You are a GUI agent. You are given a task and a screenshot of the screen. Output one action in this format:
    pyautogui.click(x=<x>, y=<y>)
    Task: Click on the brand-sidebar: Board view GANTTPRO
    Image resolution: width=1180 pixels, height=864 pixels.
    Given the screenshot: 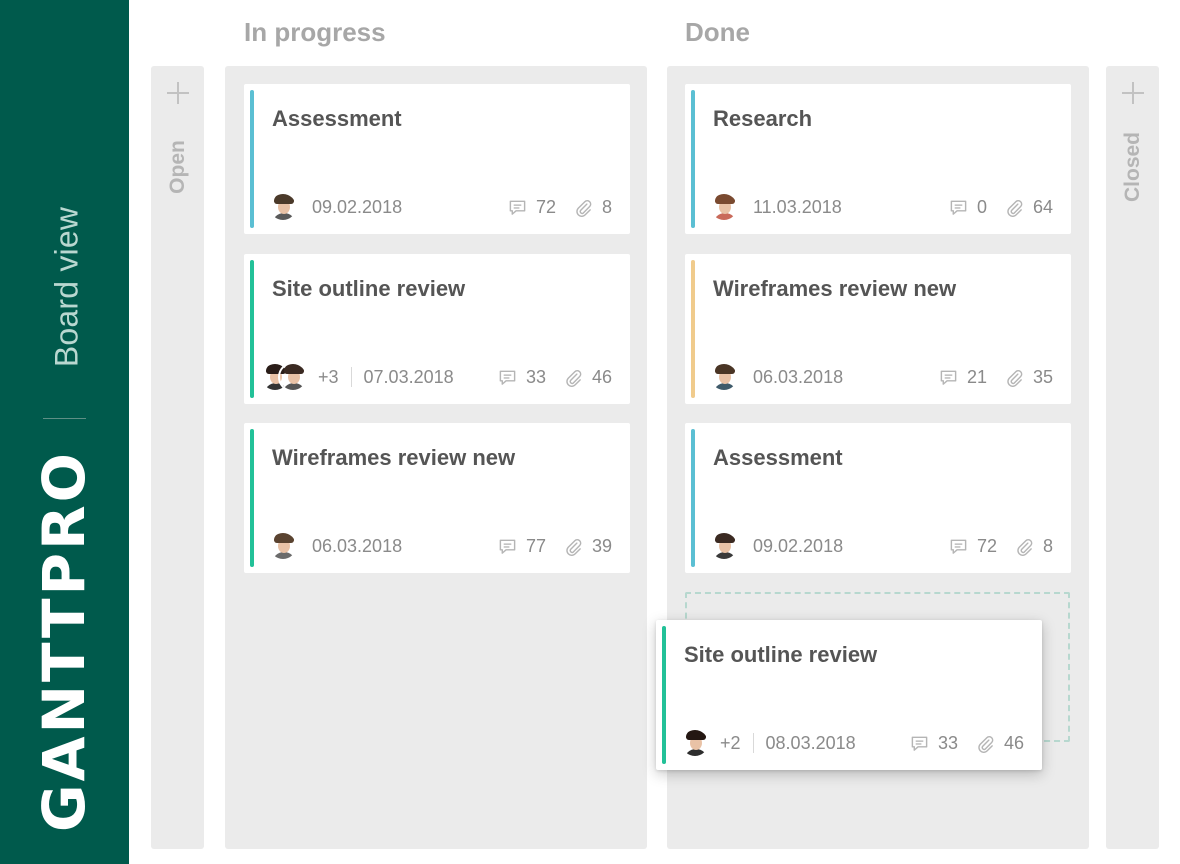 What is the action you would take?
    pyautogui.click(x=64, y=432)
    